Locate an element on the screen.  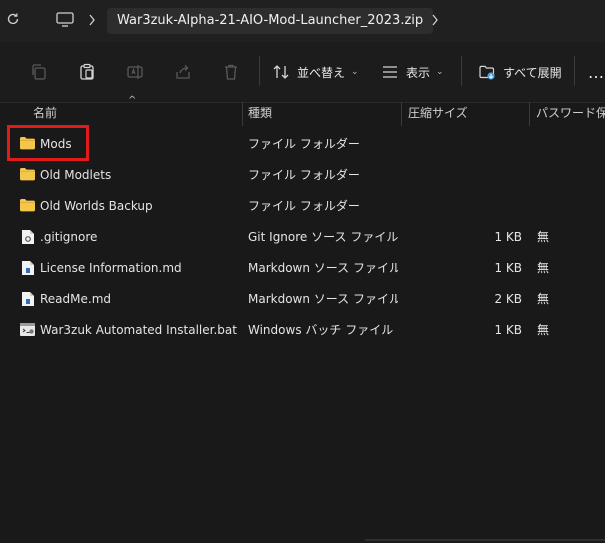
paste-icon is located at coordinates (87, 72).